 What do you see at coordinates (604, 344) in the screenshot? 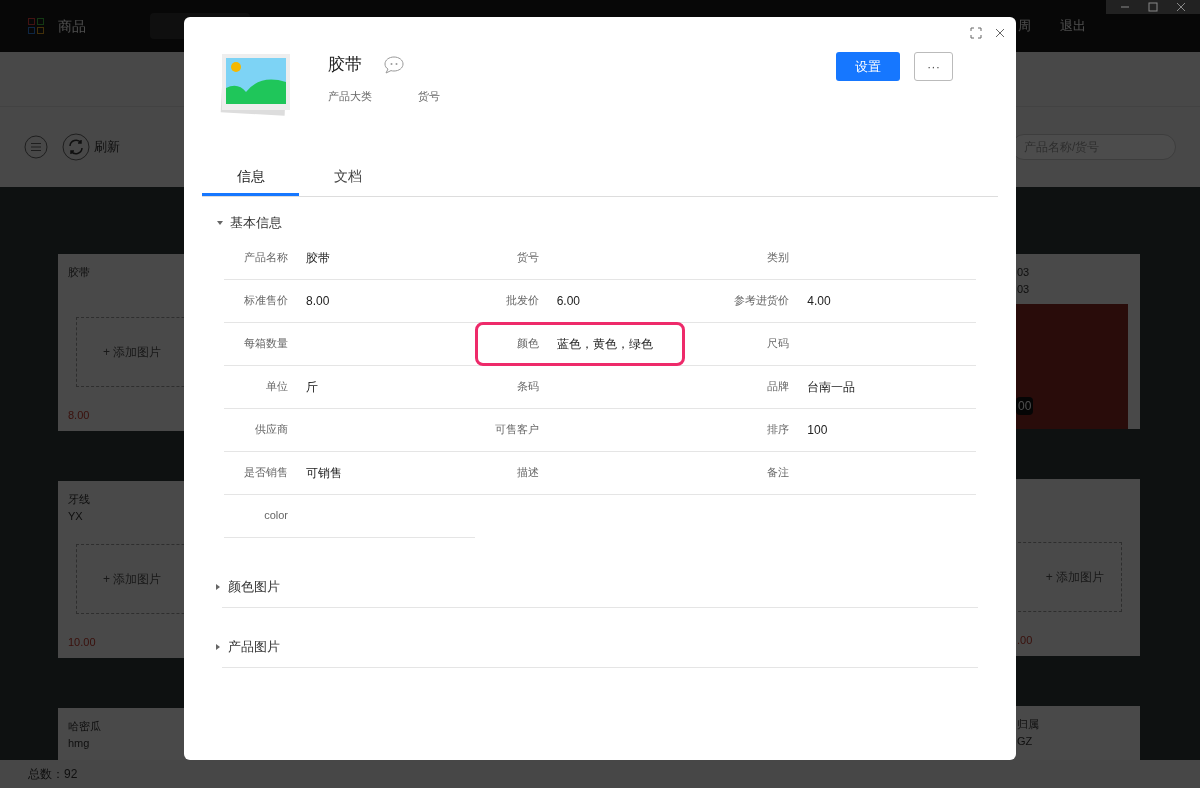
I see `field-value: 蓝色，黄色，绿色` at bounding box center [604, 344].